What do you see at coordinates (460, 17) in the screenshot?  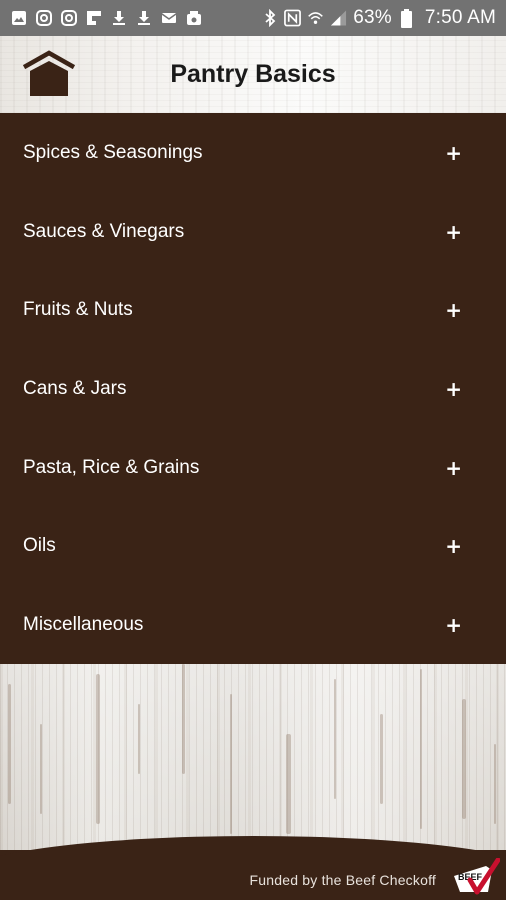 I see `clock: 7:50 AM` at bounding box center [460, 17].